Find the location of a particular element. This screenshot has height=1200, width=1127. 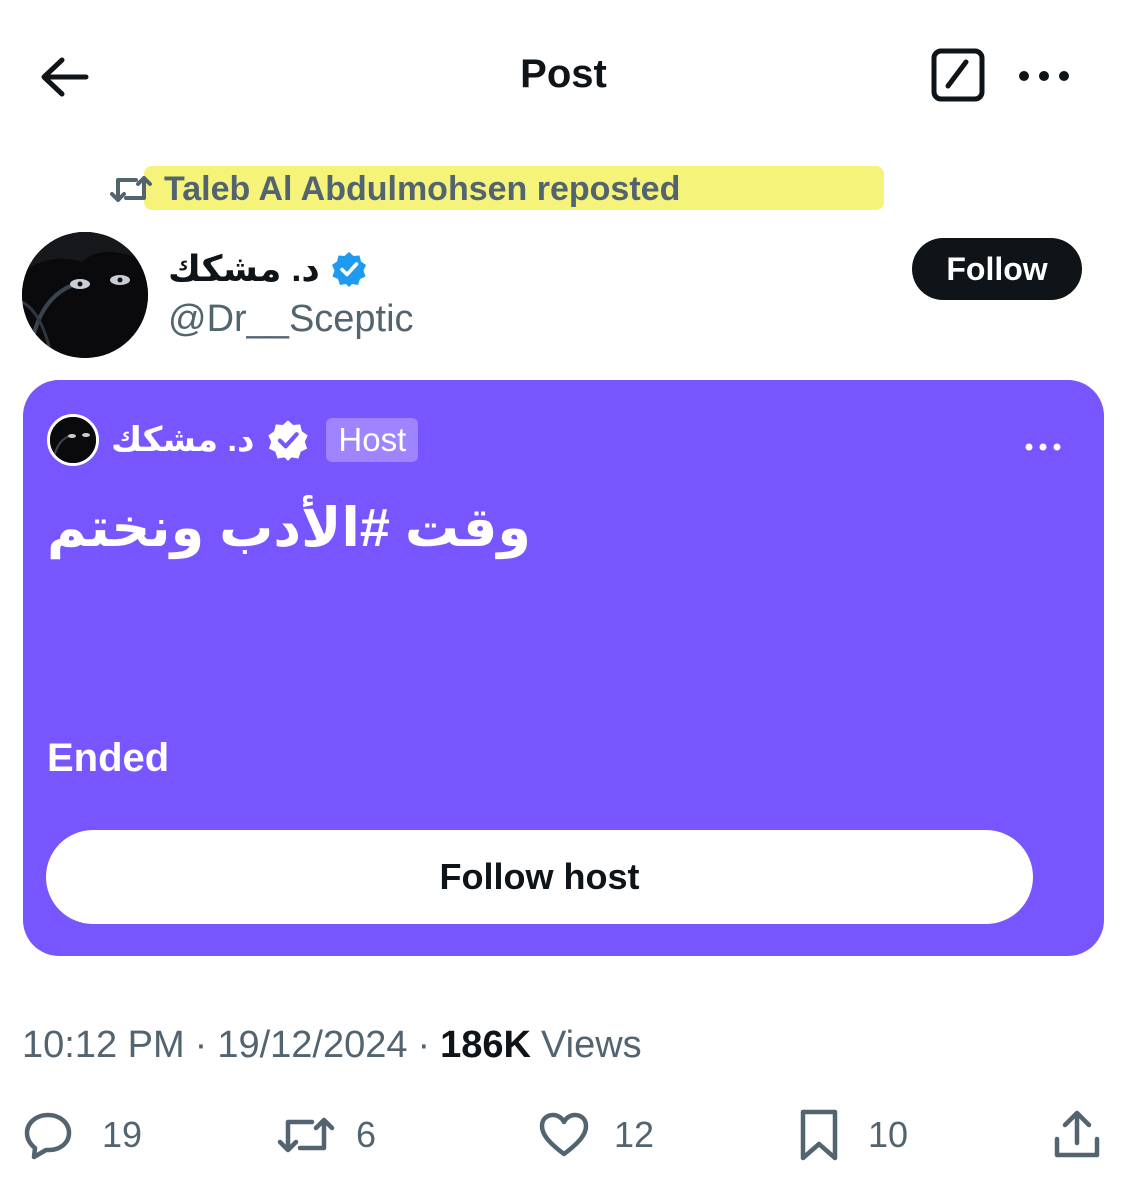

repost-text: Taleb Al Abdulmohsen reposted is located at coordinates (422, 188).